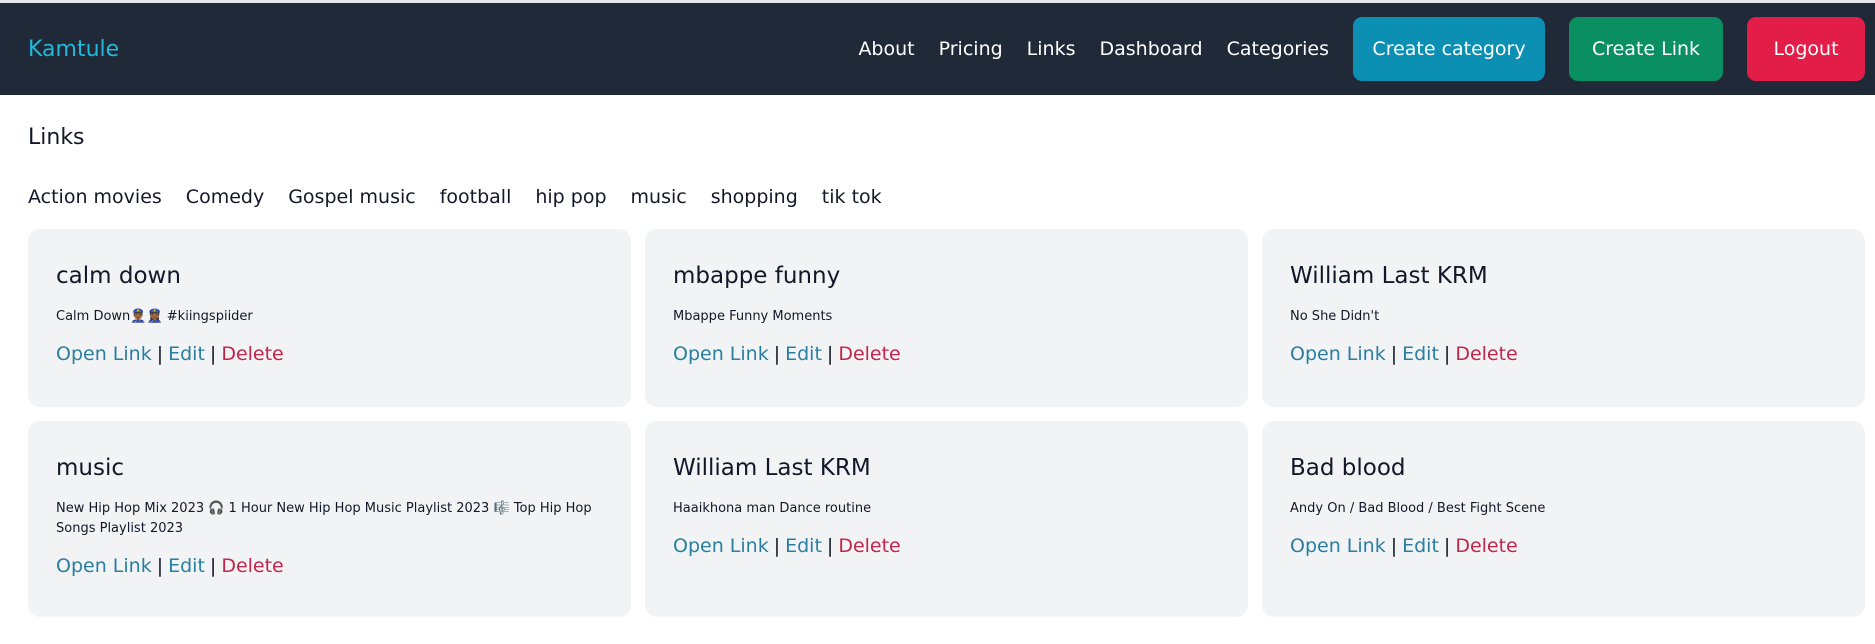 The image size is (1875, 644). I want to click on category-tik-tok: tik tok, so click(852, 197).